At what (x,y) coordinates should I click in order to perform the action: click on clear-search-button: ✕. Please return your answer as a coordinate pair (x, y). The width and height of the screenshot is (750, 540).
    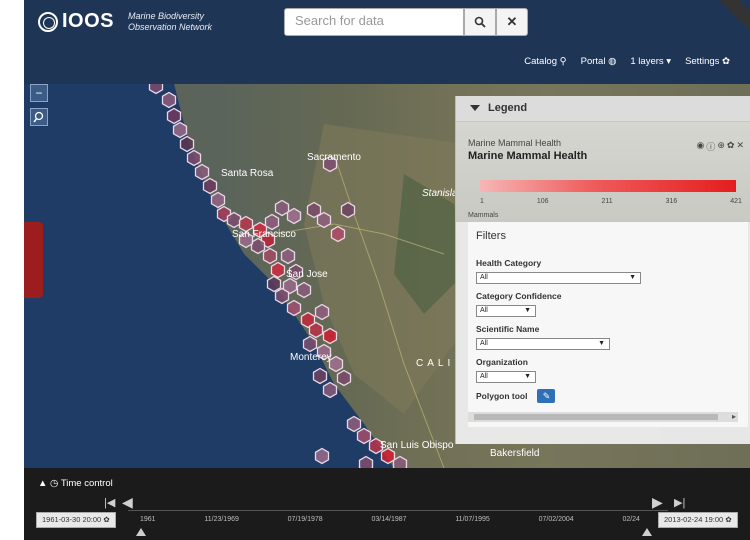
    Looking at the image, I should click on (512, 22).